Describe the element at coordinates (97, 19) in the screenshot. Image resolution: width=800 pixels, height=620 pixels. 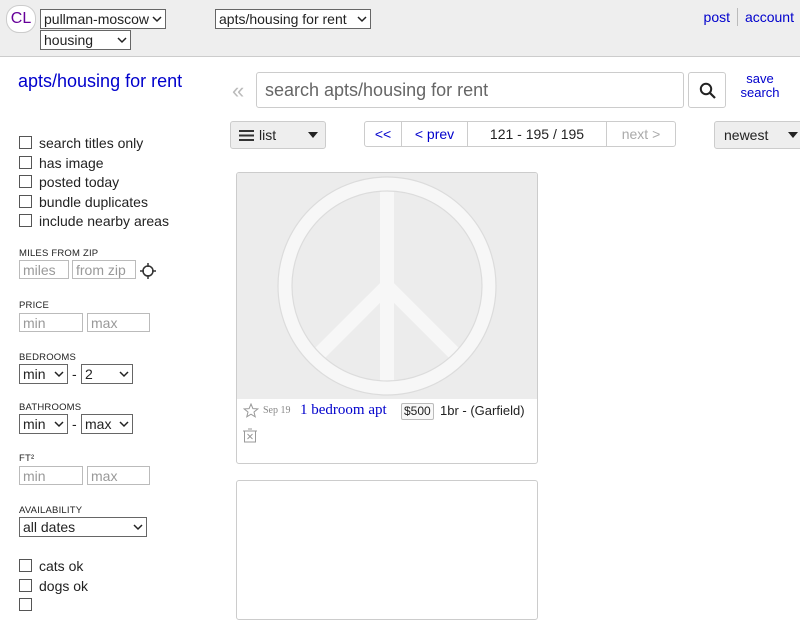
I see `location-select-value: pullman-moscow` at that location.